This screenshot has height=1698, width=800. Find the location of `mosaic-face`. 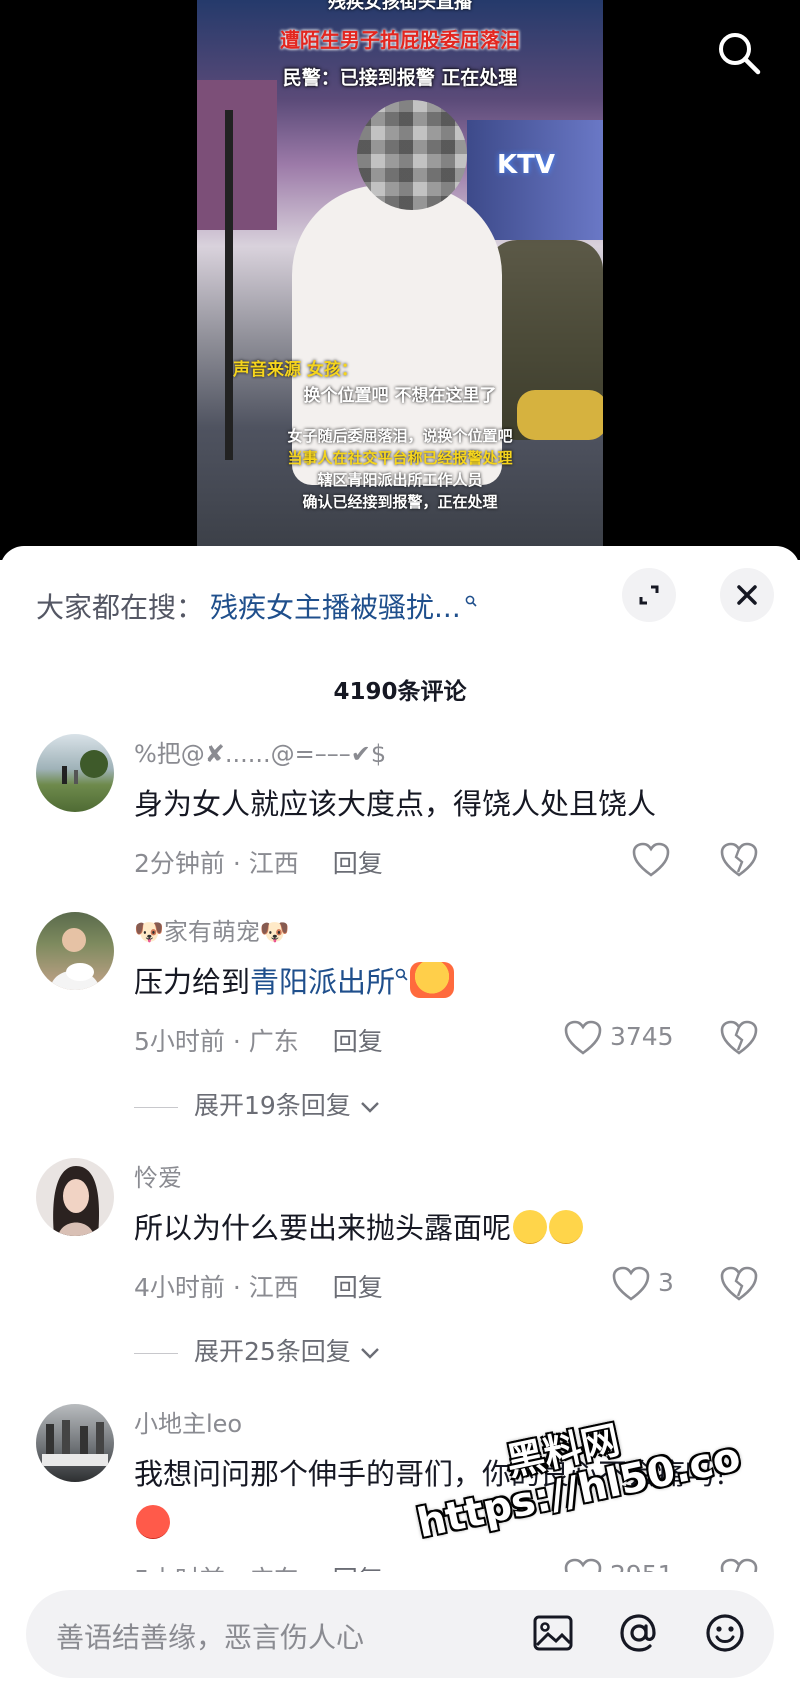

mosaic-face is located at coordinates (412, 155).